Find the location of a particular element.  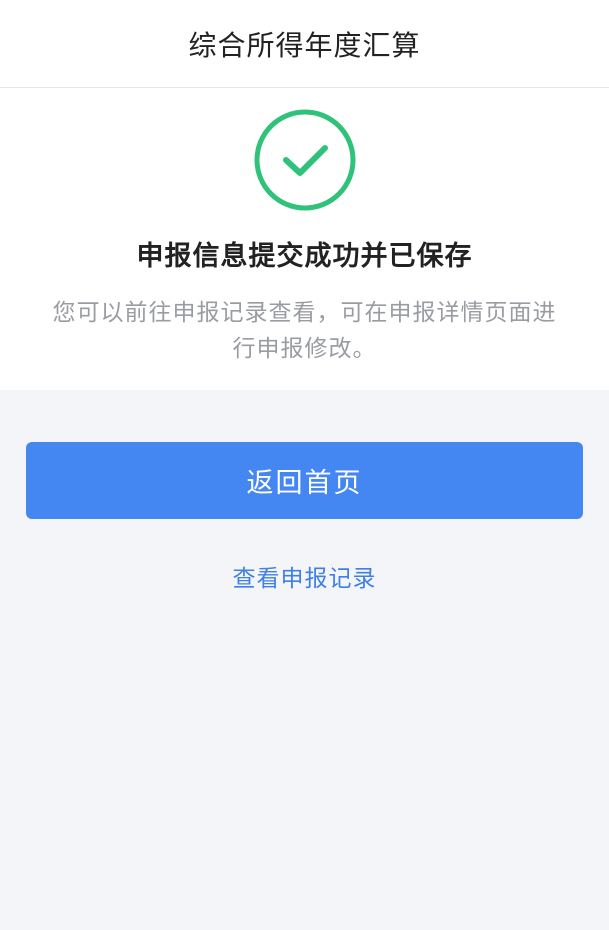

view-declaration-records-link: 查看申报记录 is located at coordinates (304, 576).